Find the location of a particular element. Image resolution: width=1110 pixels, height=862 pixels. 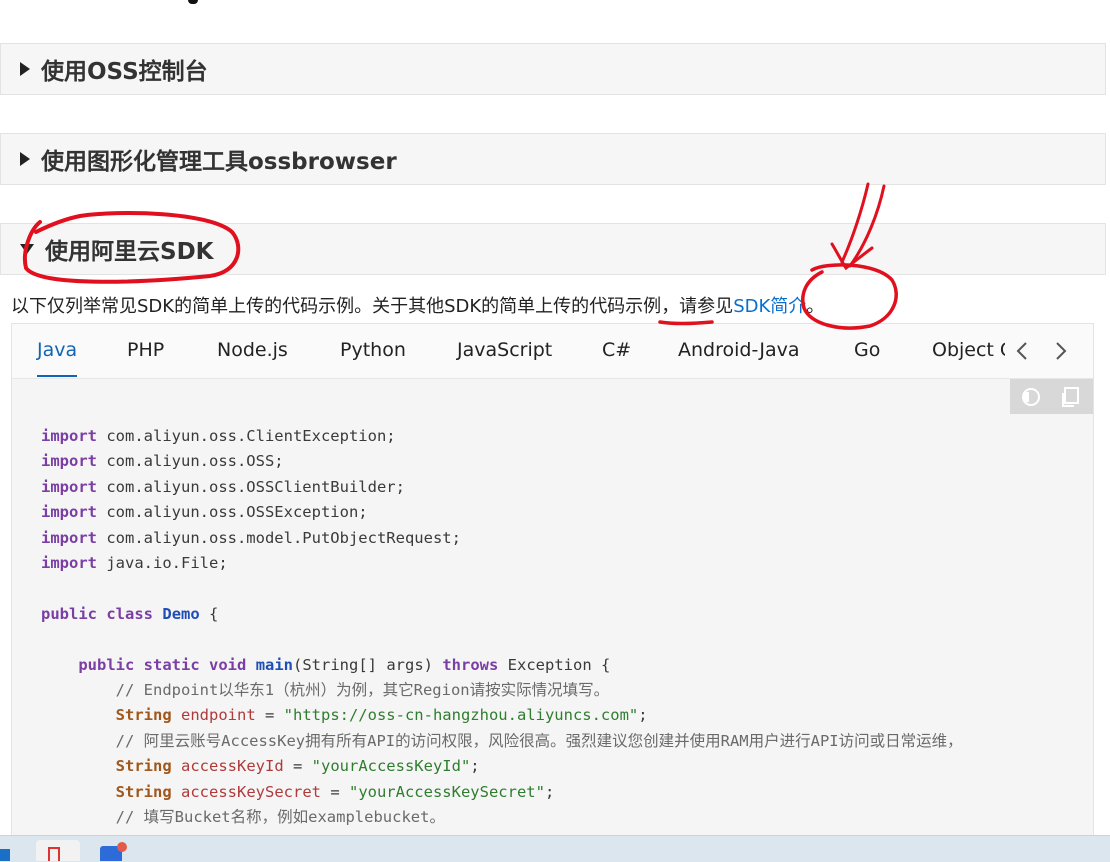

code-line: public class Demo { is located at coordinates (502, 614).